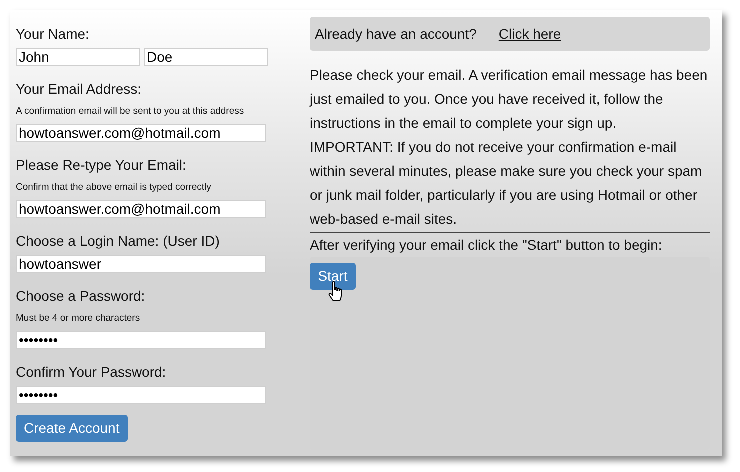 This screenshot has height=472, width=740. What do you see at coordinates (92, 372) in the screenshot?
I see `field-label: Confirm Your Password:` at bounding box center [92, 372].